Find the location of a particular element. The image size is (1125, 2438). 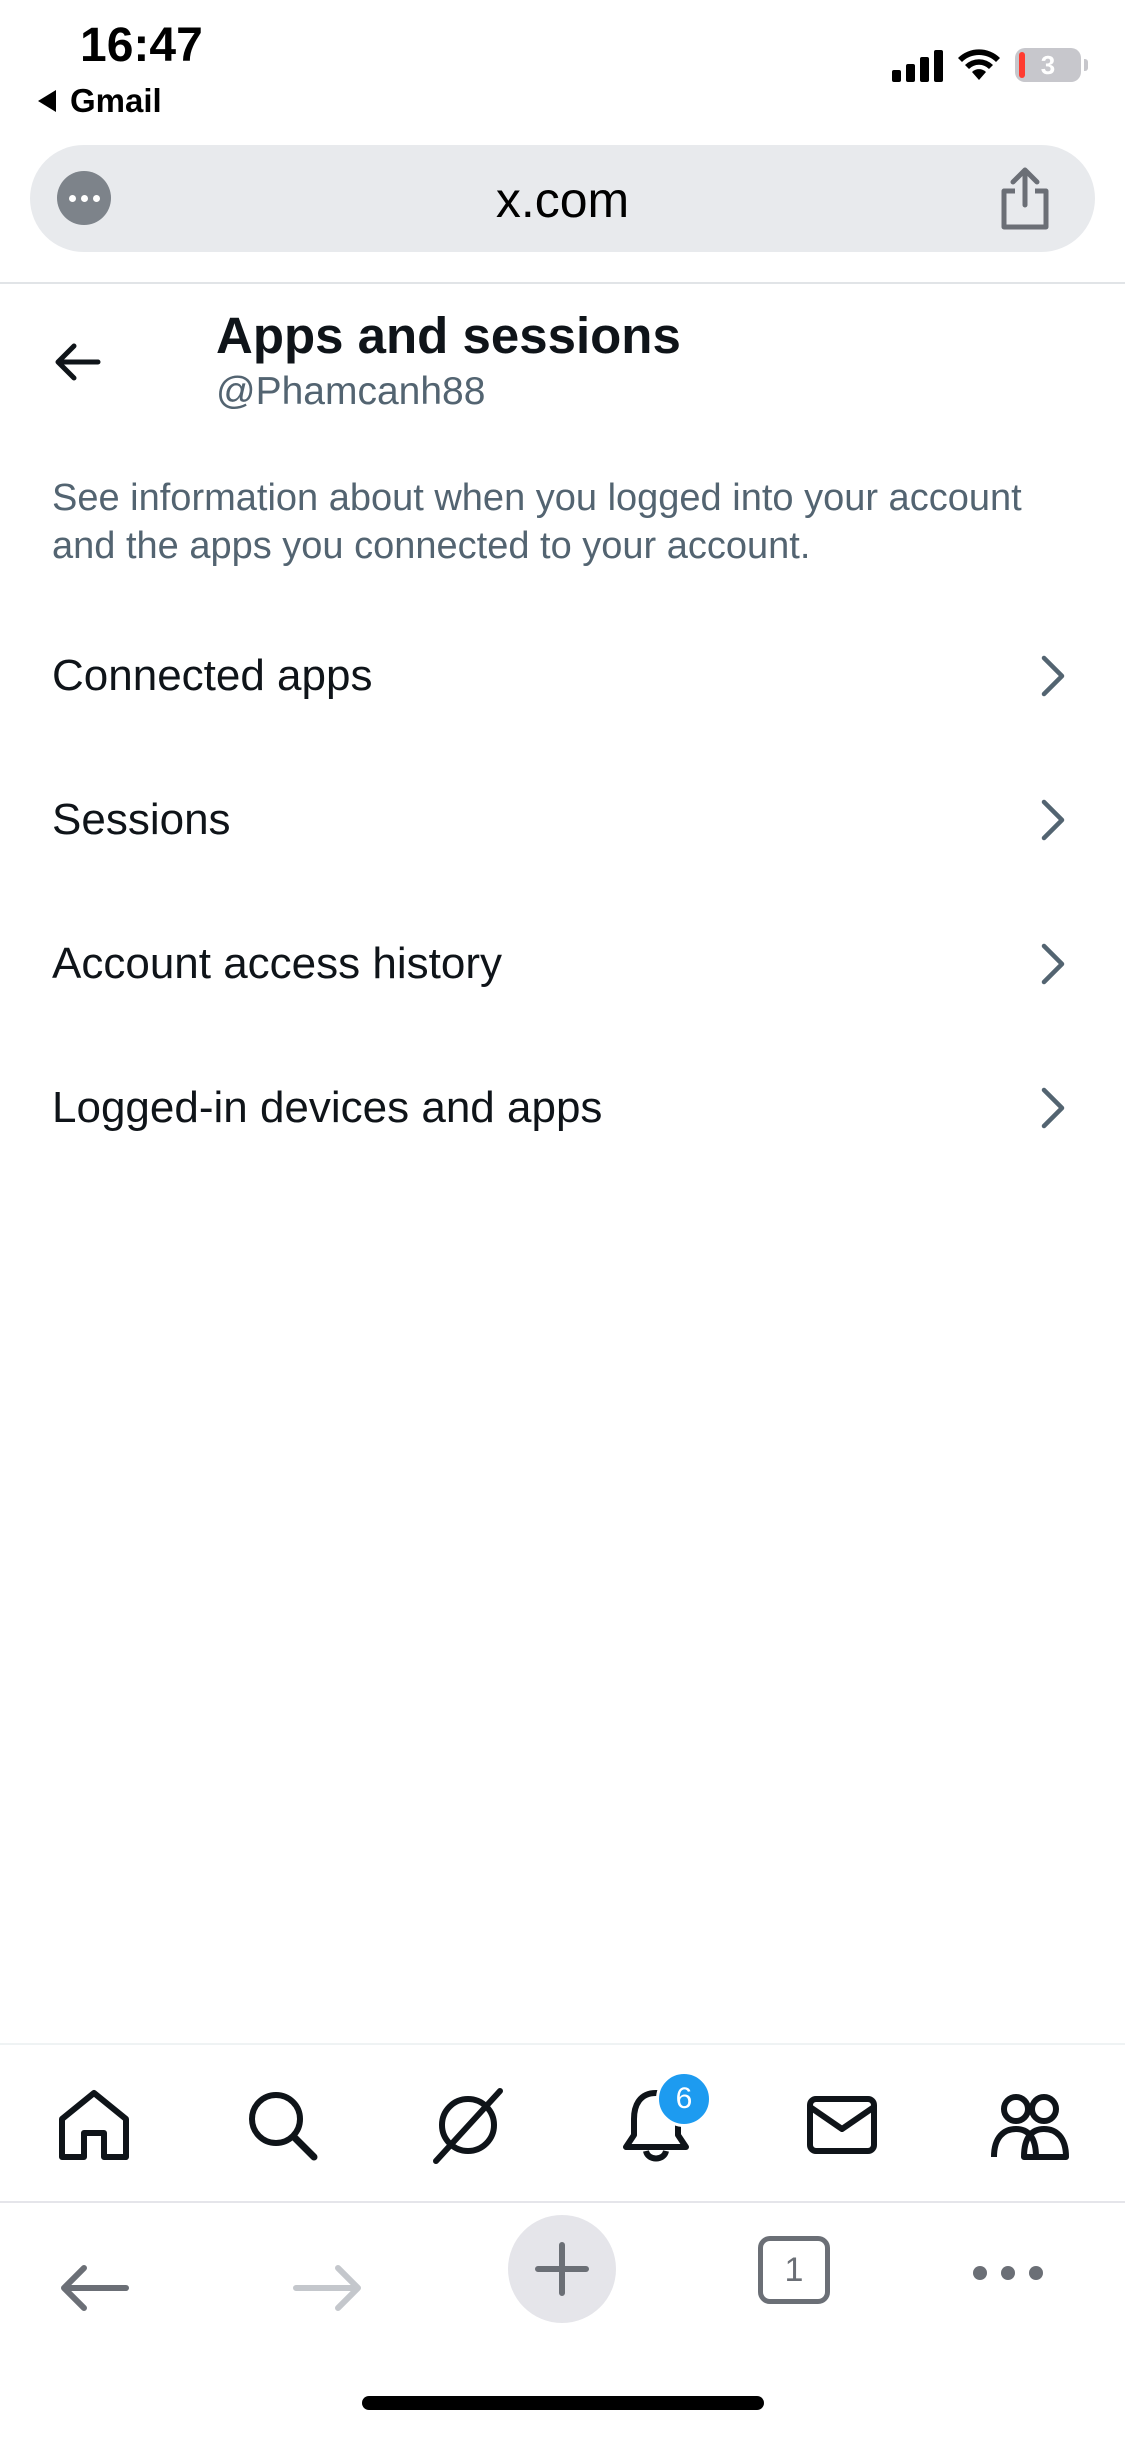

status-bar: 16:47 Gmail 3 is located at coordinates (562, 67).